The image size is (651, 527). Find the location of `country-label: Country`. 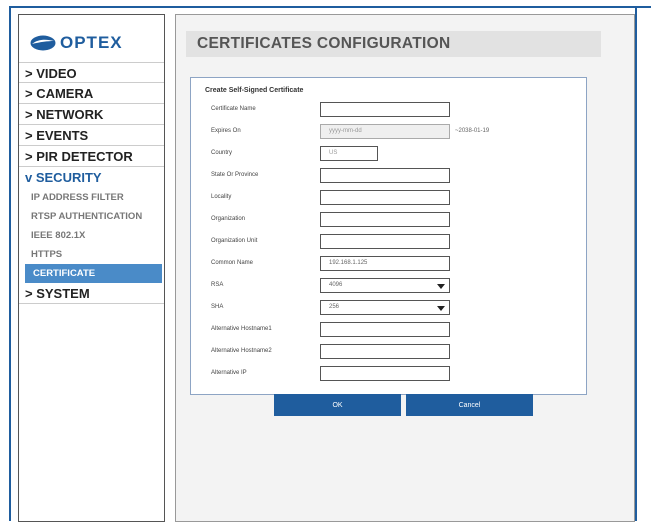

country-label: Country is located at coordinates (222, 153).